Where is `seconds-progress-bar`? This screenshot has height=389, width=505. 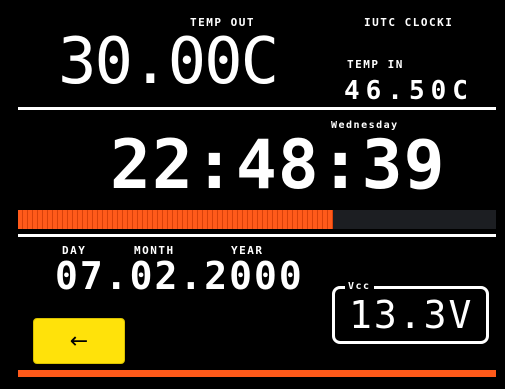 seconds-progress-bar is located at coordinates (257, 219).